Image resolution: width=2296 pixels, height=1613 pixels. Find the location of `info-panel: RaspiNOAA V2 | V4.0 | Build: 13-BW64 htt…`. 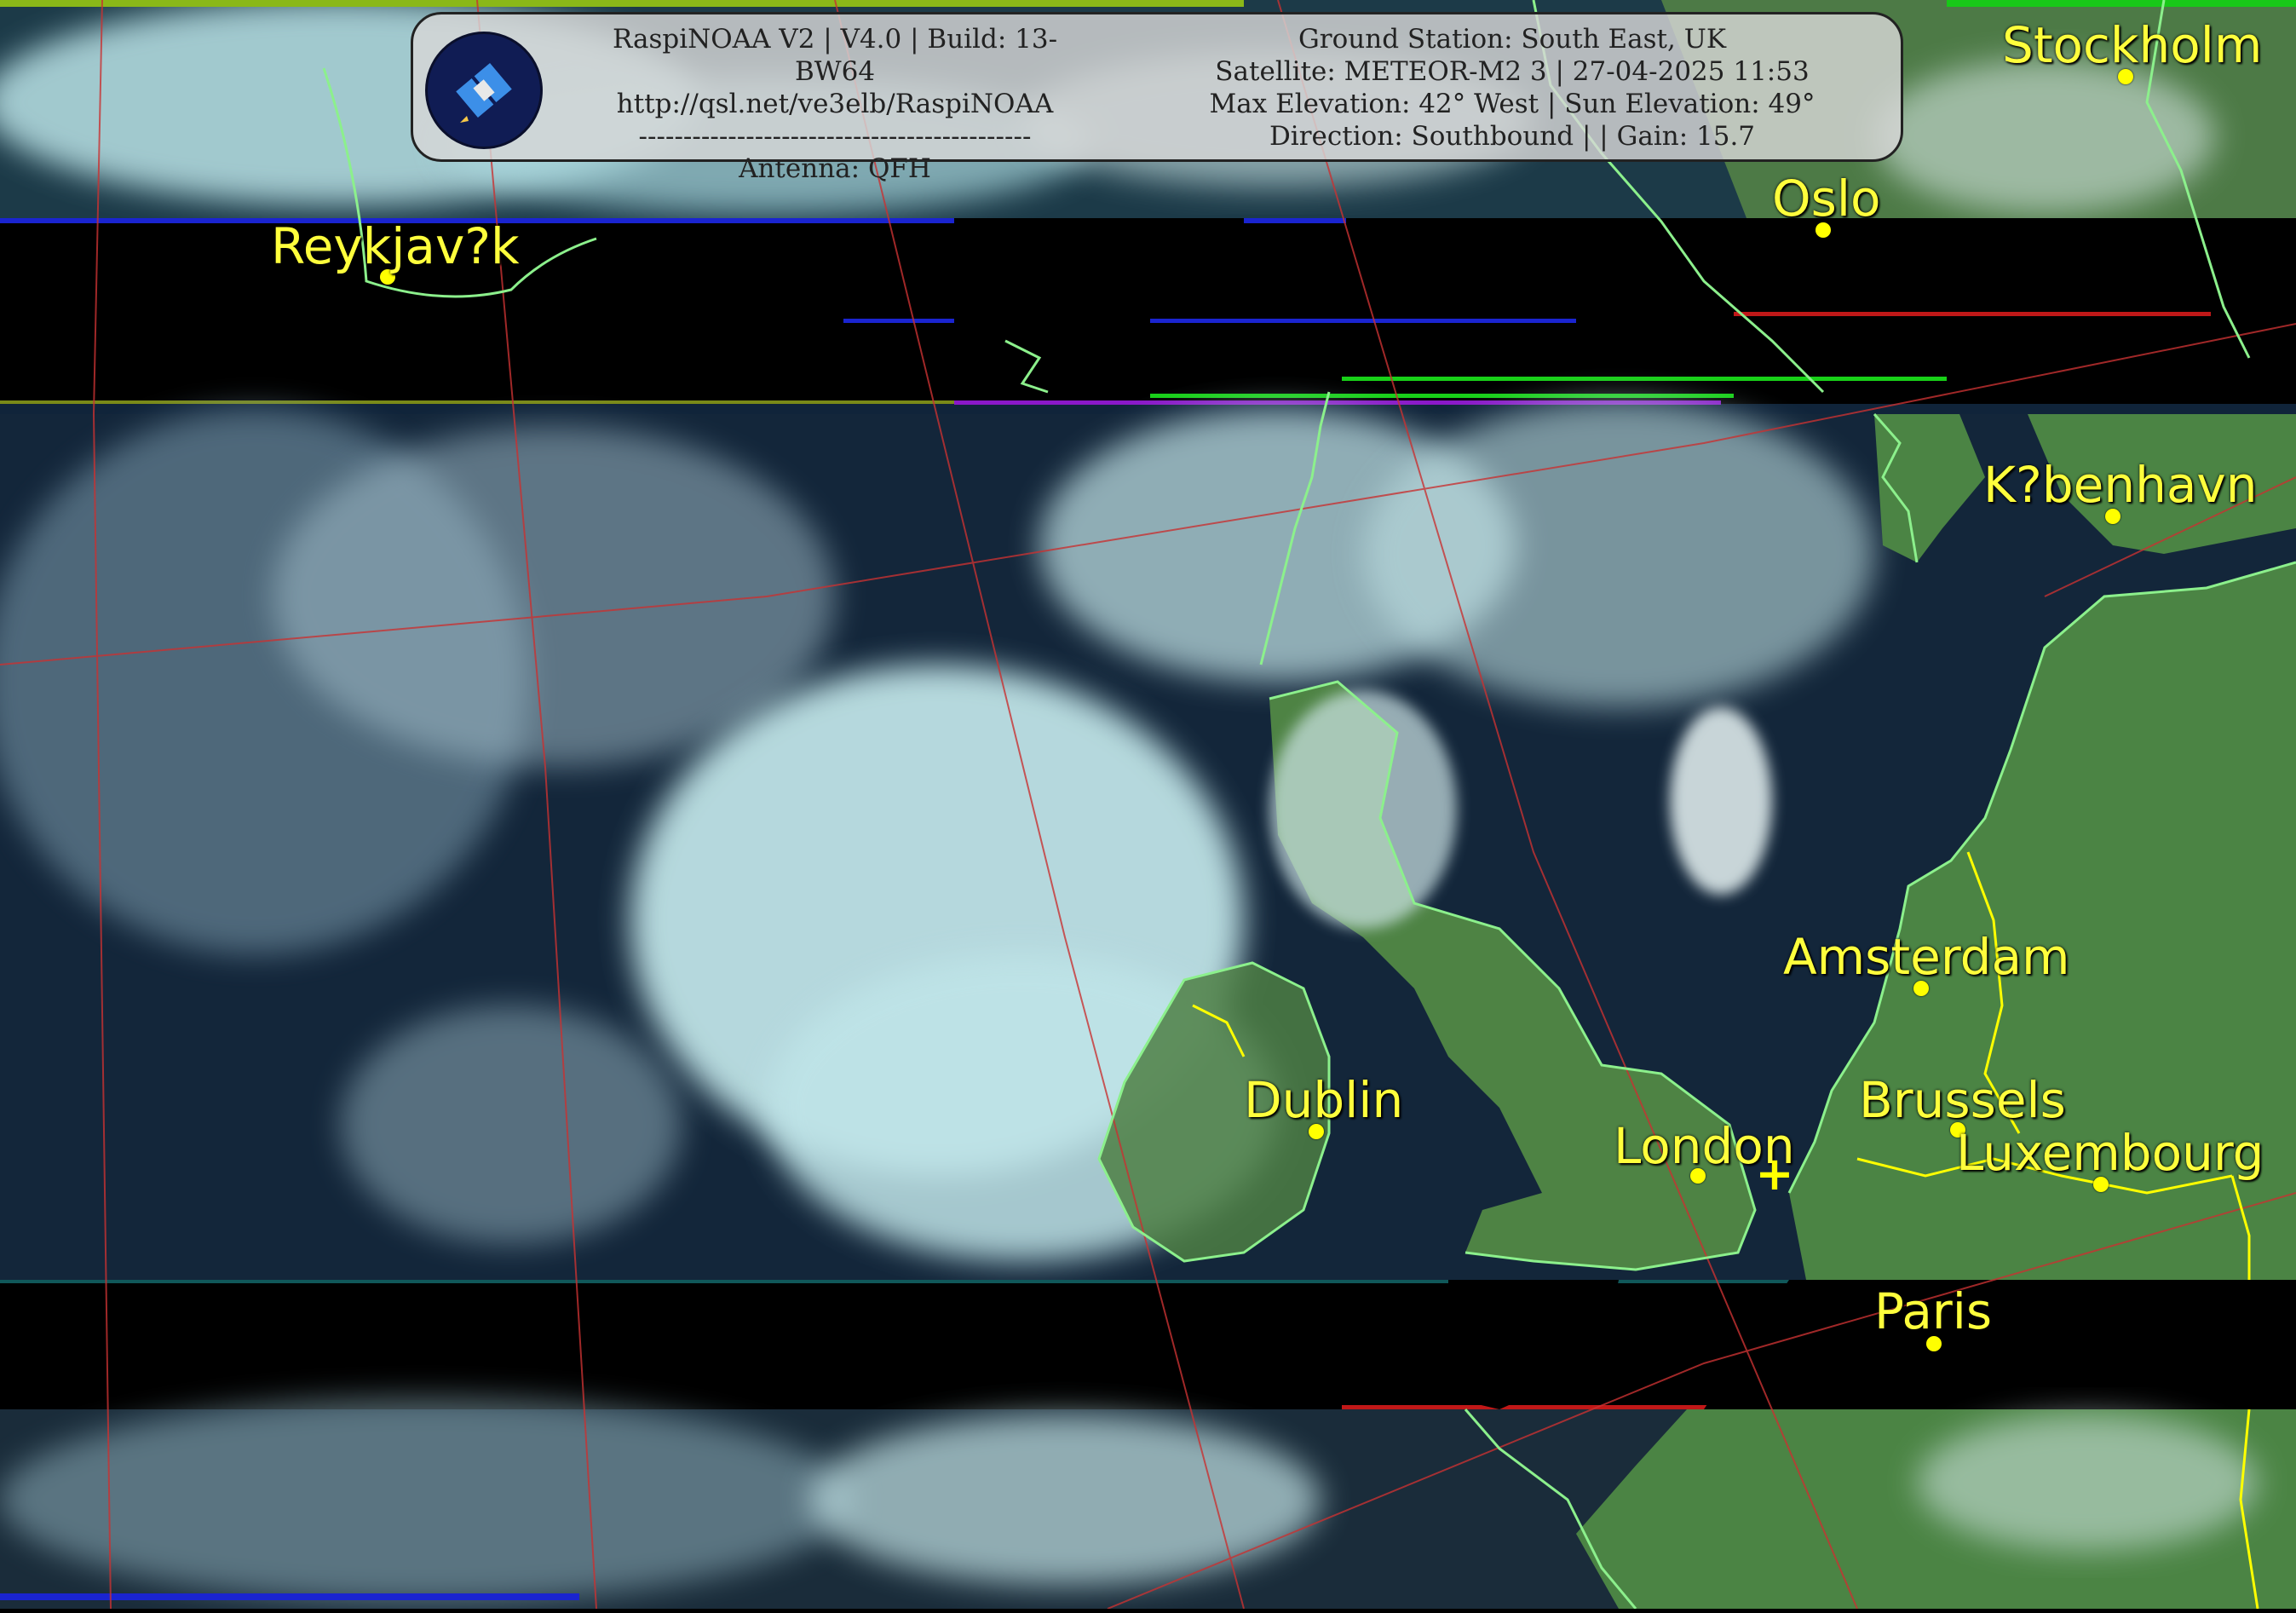

info-panel: RaspiNOAA V2 | V4.0 | Build: 13-BW64 htt… is located at coordinates (1157, 98).